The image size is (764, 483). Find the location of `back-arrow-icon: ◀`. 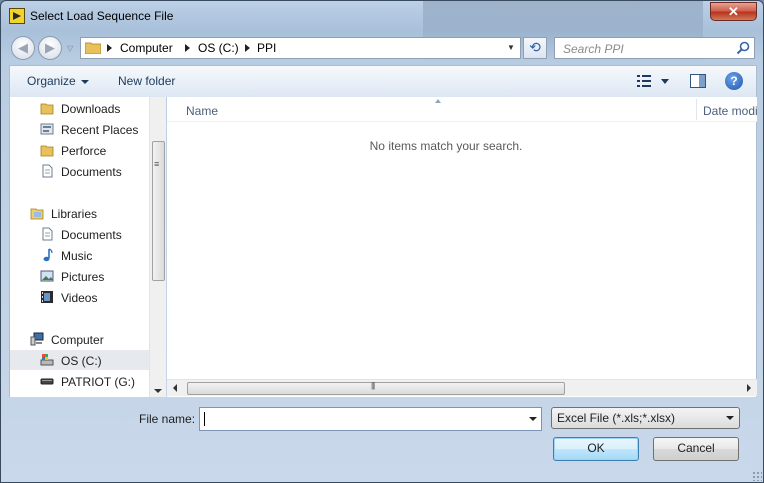

back-arrow-icon: ◀ is located at coordinates (23, 47).